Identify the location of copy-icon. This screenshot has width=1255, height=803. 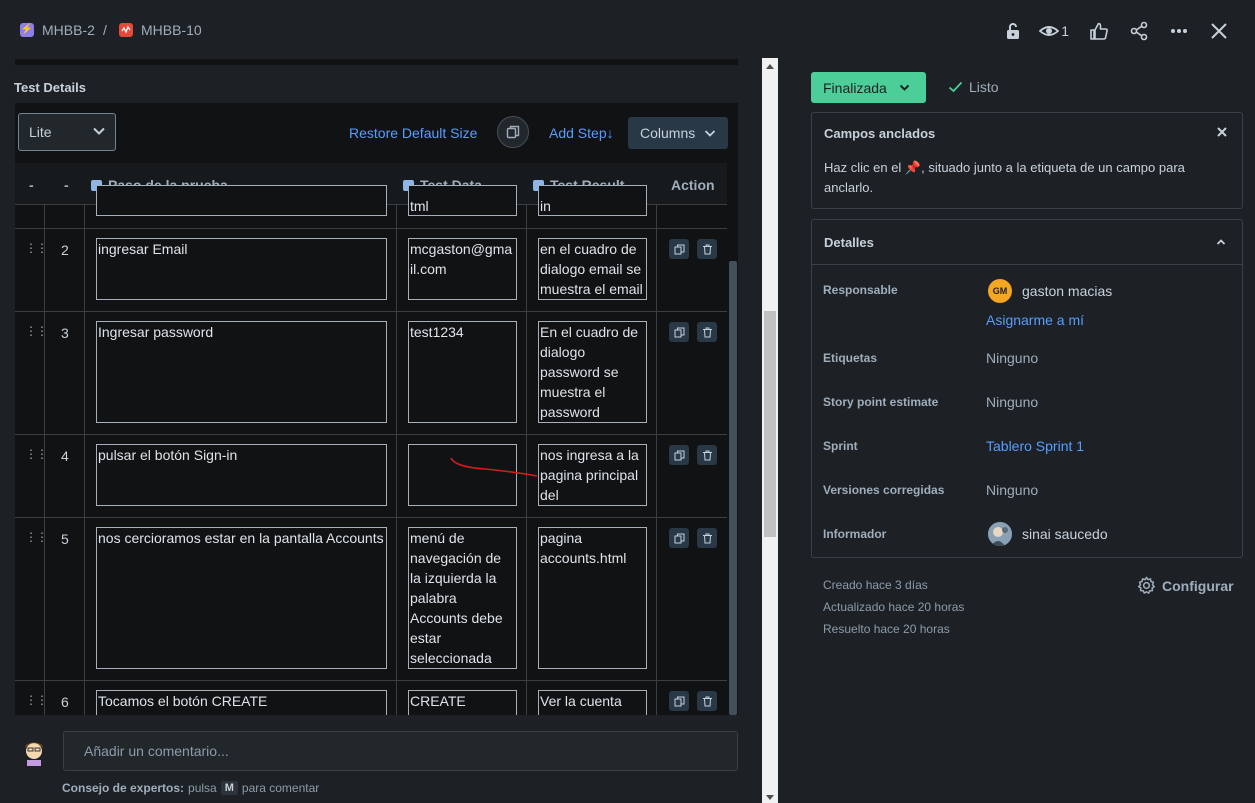
(513, 132).